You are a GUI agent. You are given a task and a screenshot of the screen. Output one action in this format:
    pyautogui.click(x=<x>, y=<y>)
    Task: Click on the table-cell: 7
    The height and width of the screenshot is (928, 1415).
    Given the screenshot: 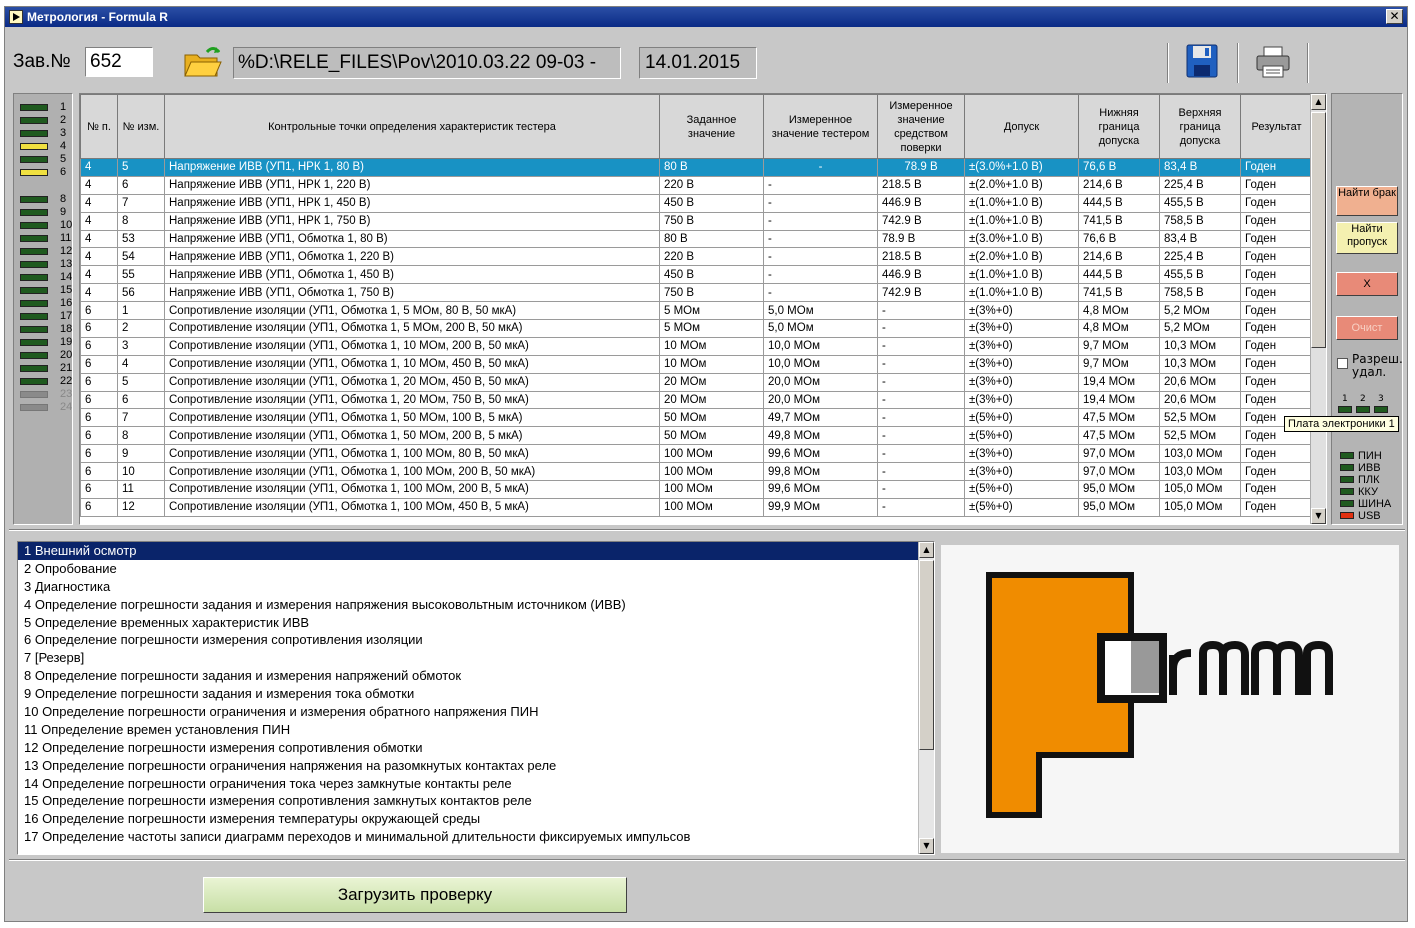 What is the action you would take?
    pyautogui.click(x=141, y=203)
    